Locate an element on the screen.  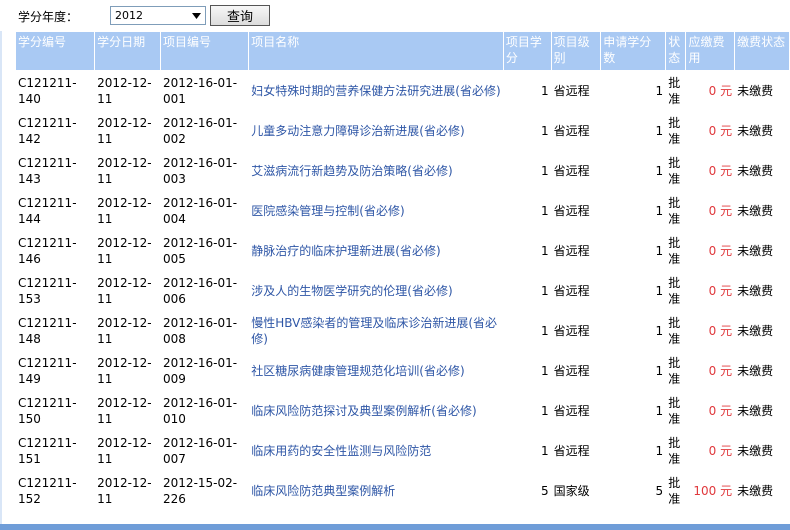
col-header-project-name: 项目名称 is located at coordinates (376, 51).